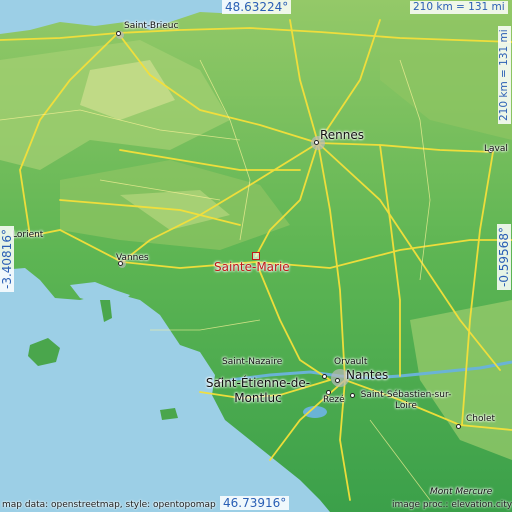 Image resolution: width=512 pixels, height=512 pixels. I want to click on place-label-mont-mercure: Mont Mercure, so click(461, 492).